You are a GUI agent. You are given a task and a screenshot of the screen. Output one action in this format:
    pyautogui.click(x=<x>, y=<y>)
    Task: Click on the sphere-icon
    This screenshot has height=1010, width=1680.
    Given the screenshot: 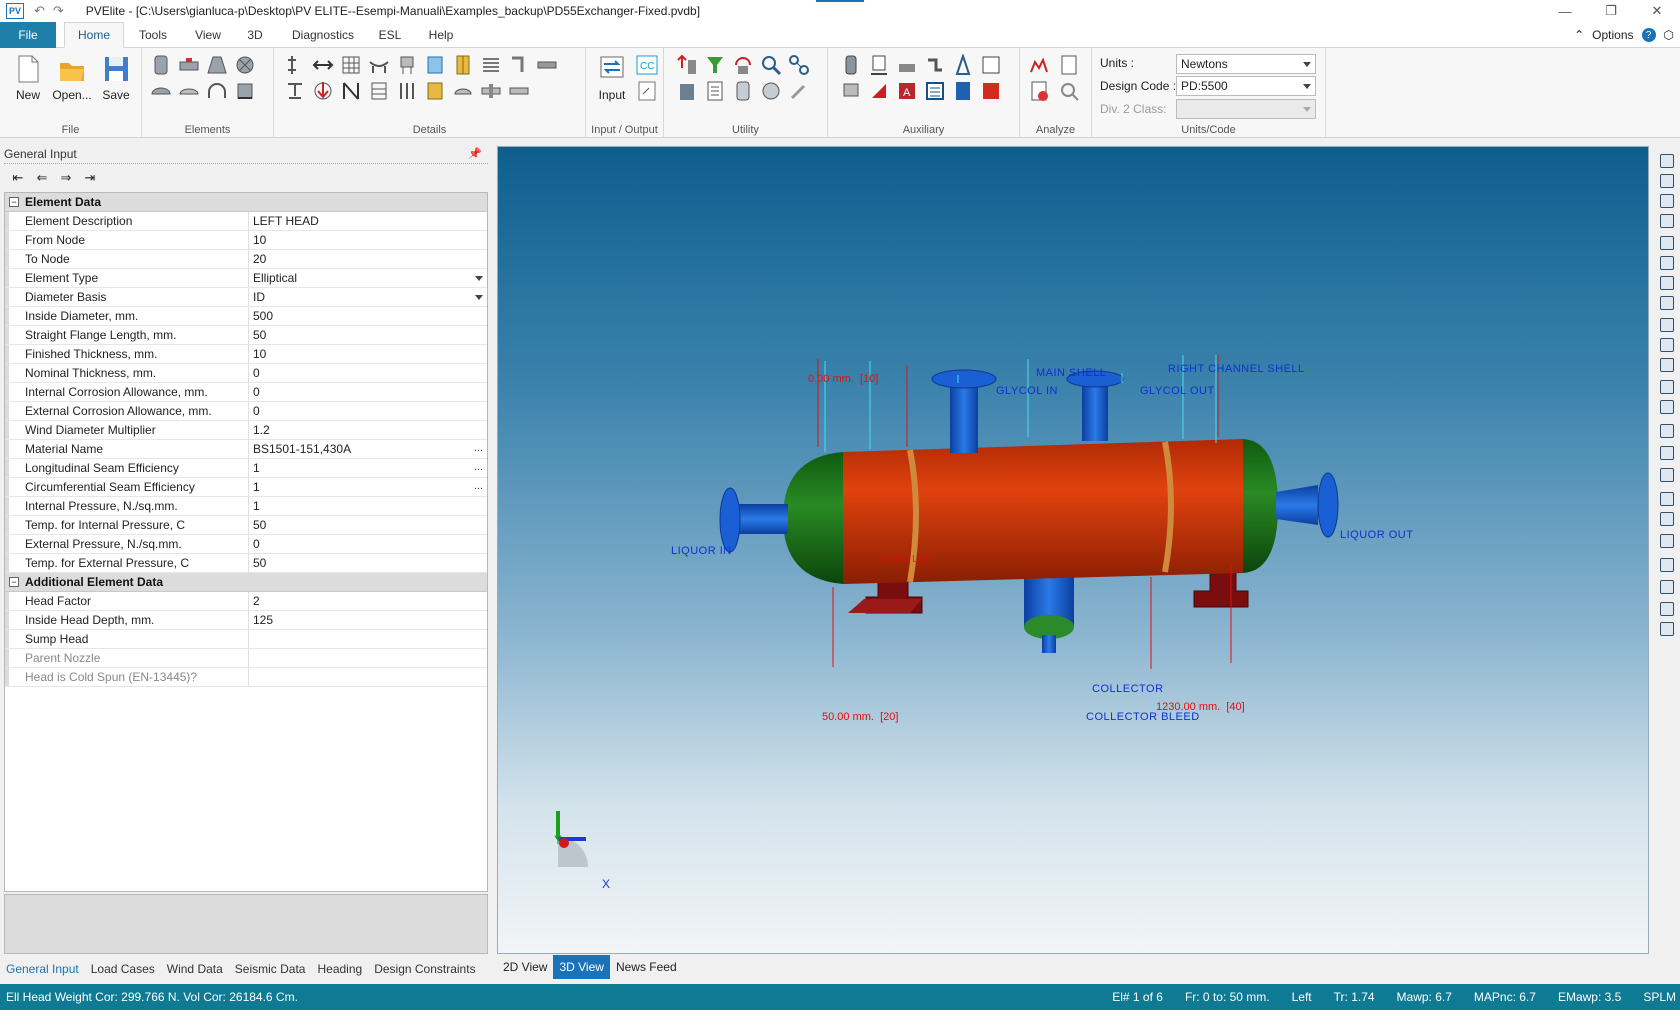 What is the action you would take?
    pyautogui.click(x=771, y=91)
    